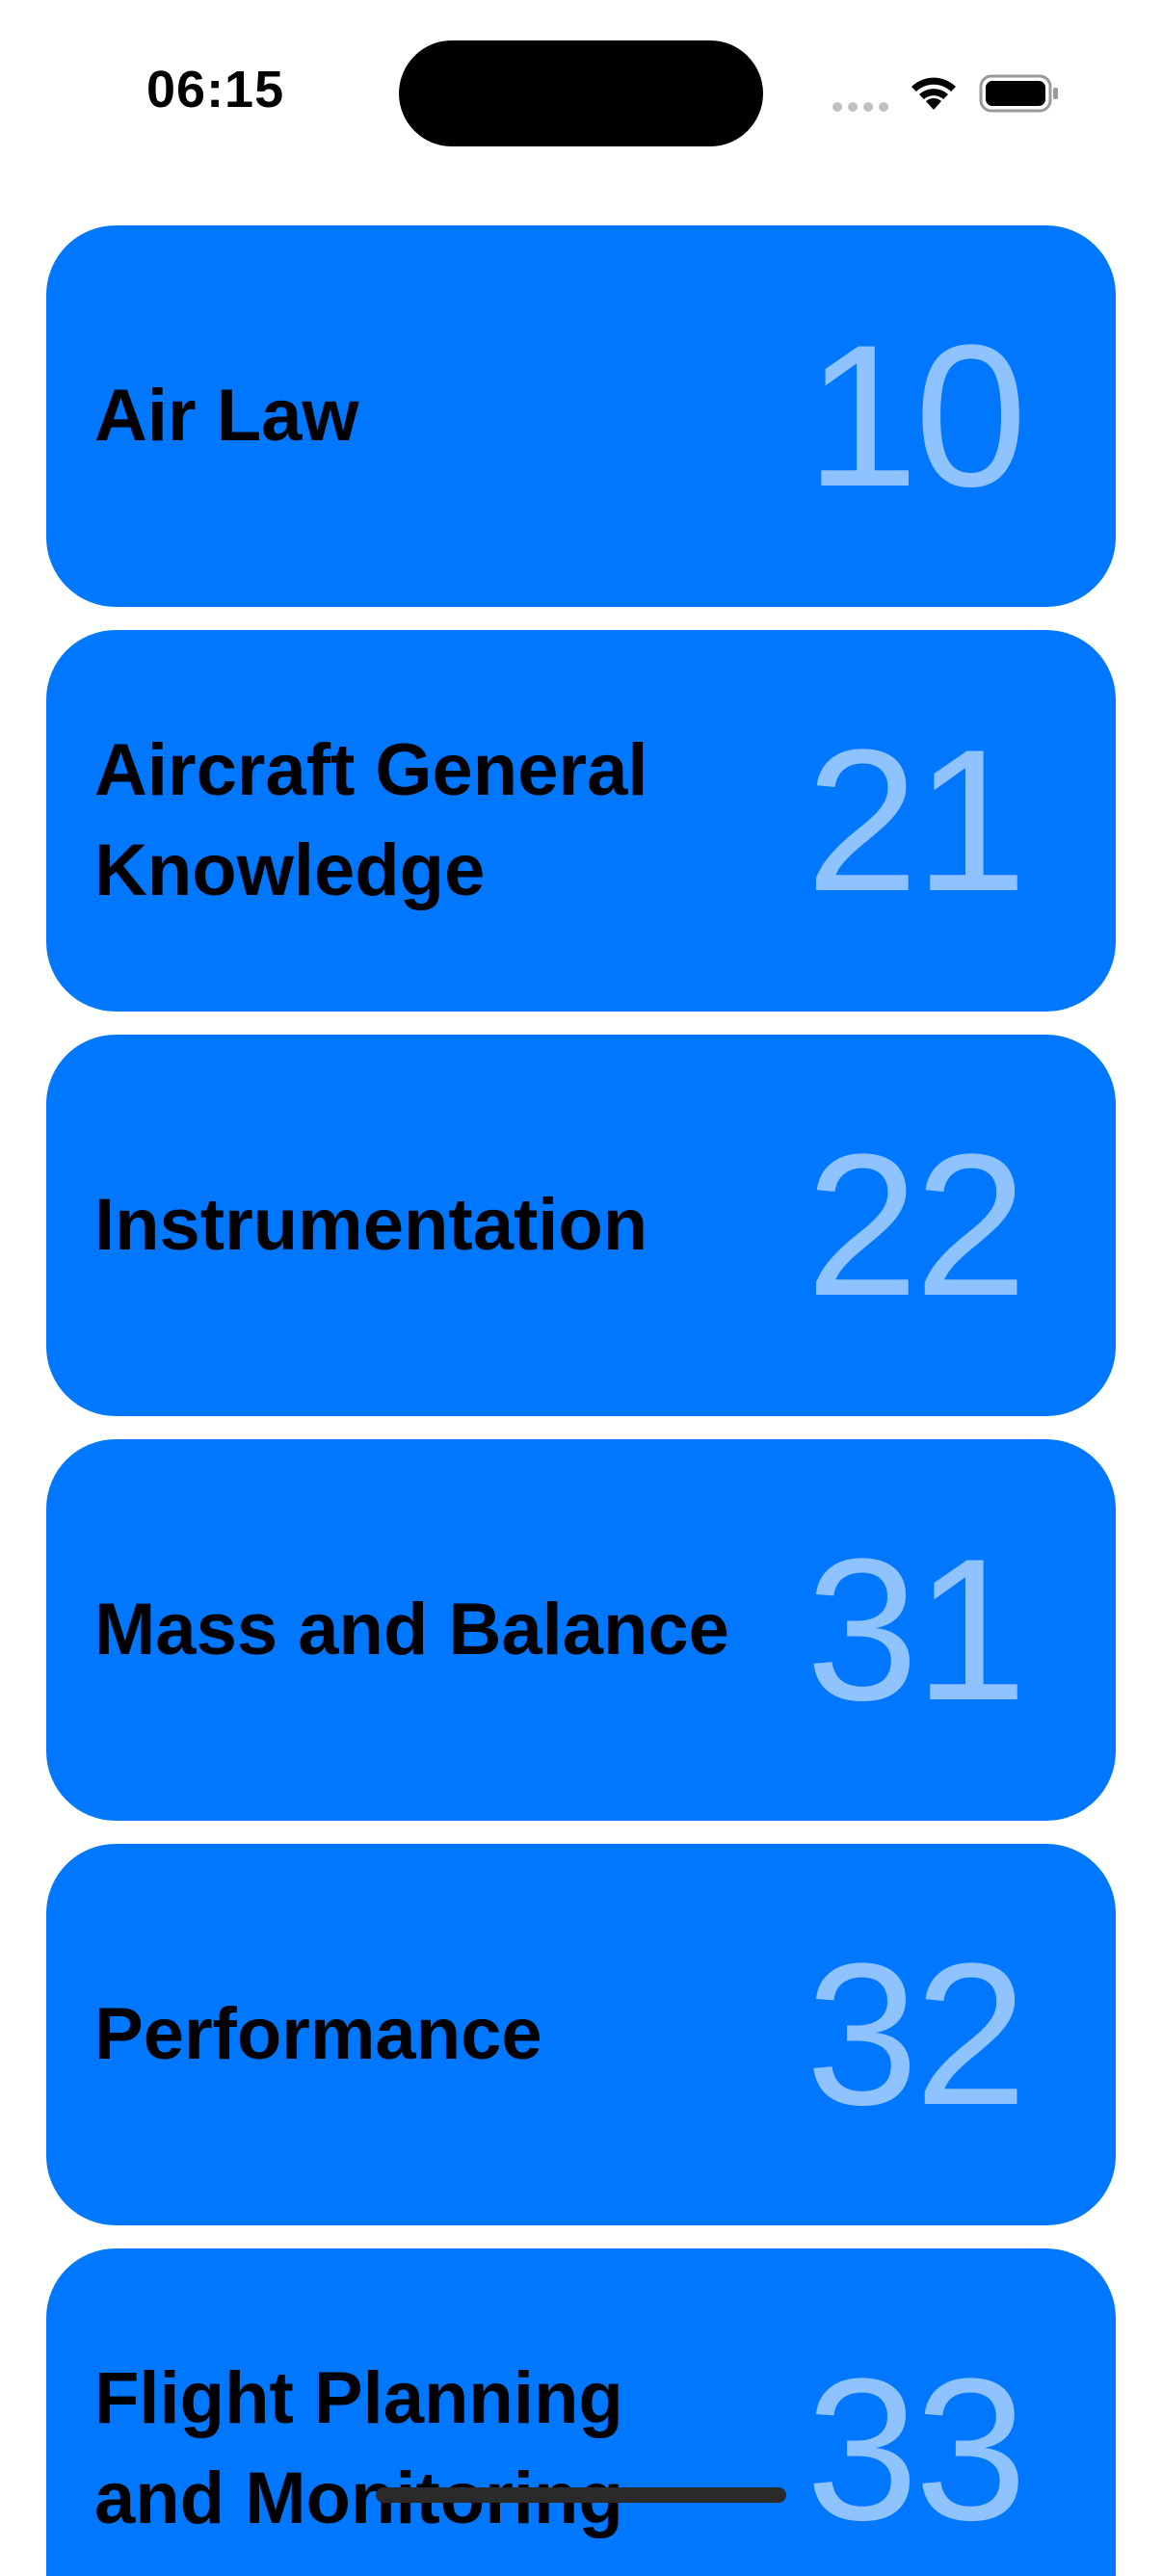  I want to click on battery-icon, so click(1019, 94).